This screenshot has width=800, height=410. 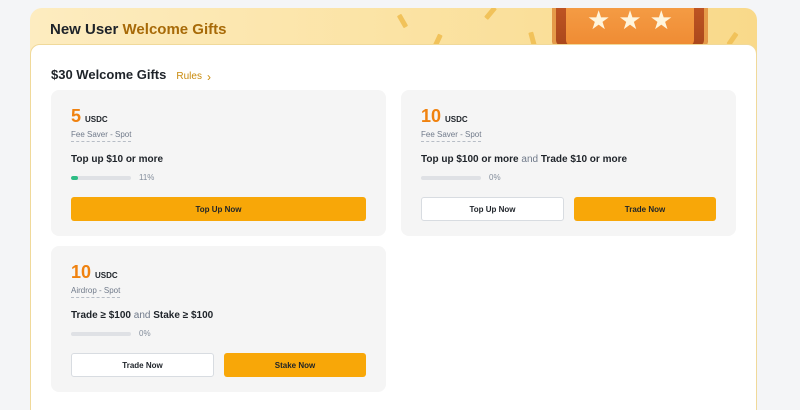 I want to click on task-text: Trade ≥ $100, so click(x=101, y=315).